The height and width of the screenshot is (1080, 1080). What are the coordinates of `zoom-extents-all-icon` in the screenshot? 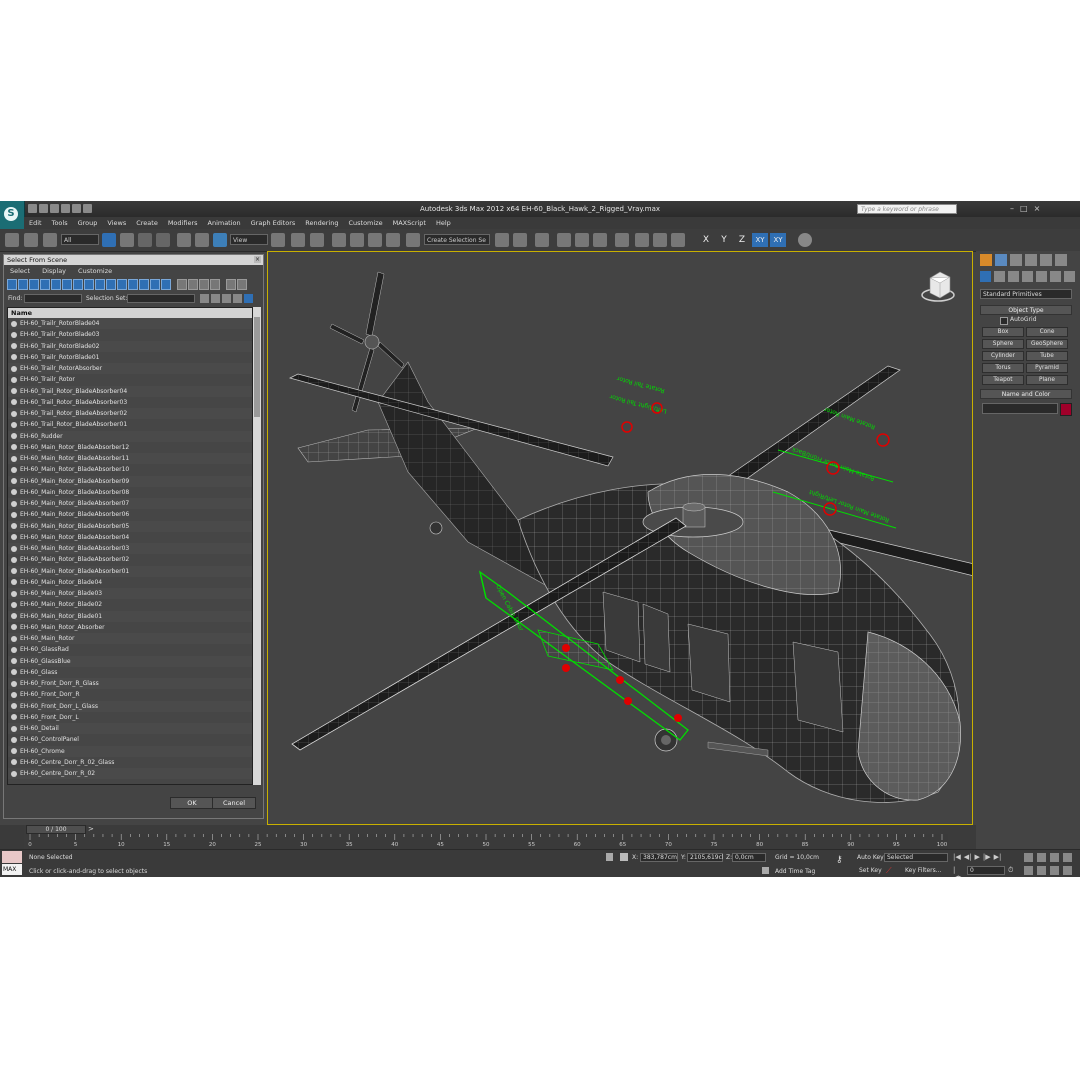 It's located at (1067, 857).